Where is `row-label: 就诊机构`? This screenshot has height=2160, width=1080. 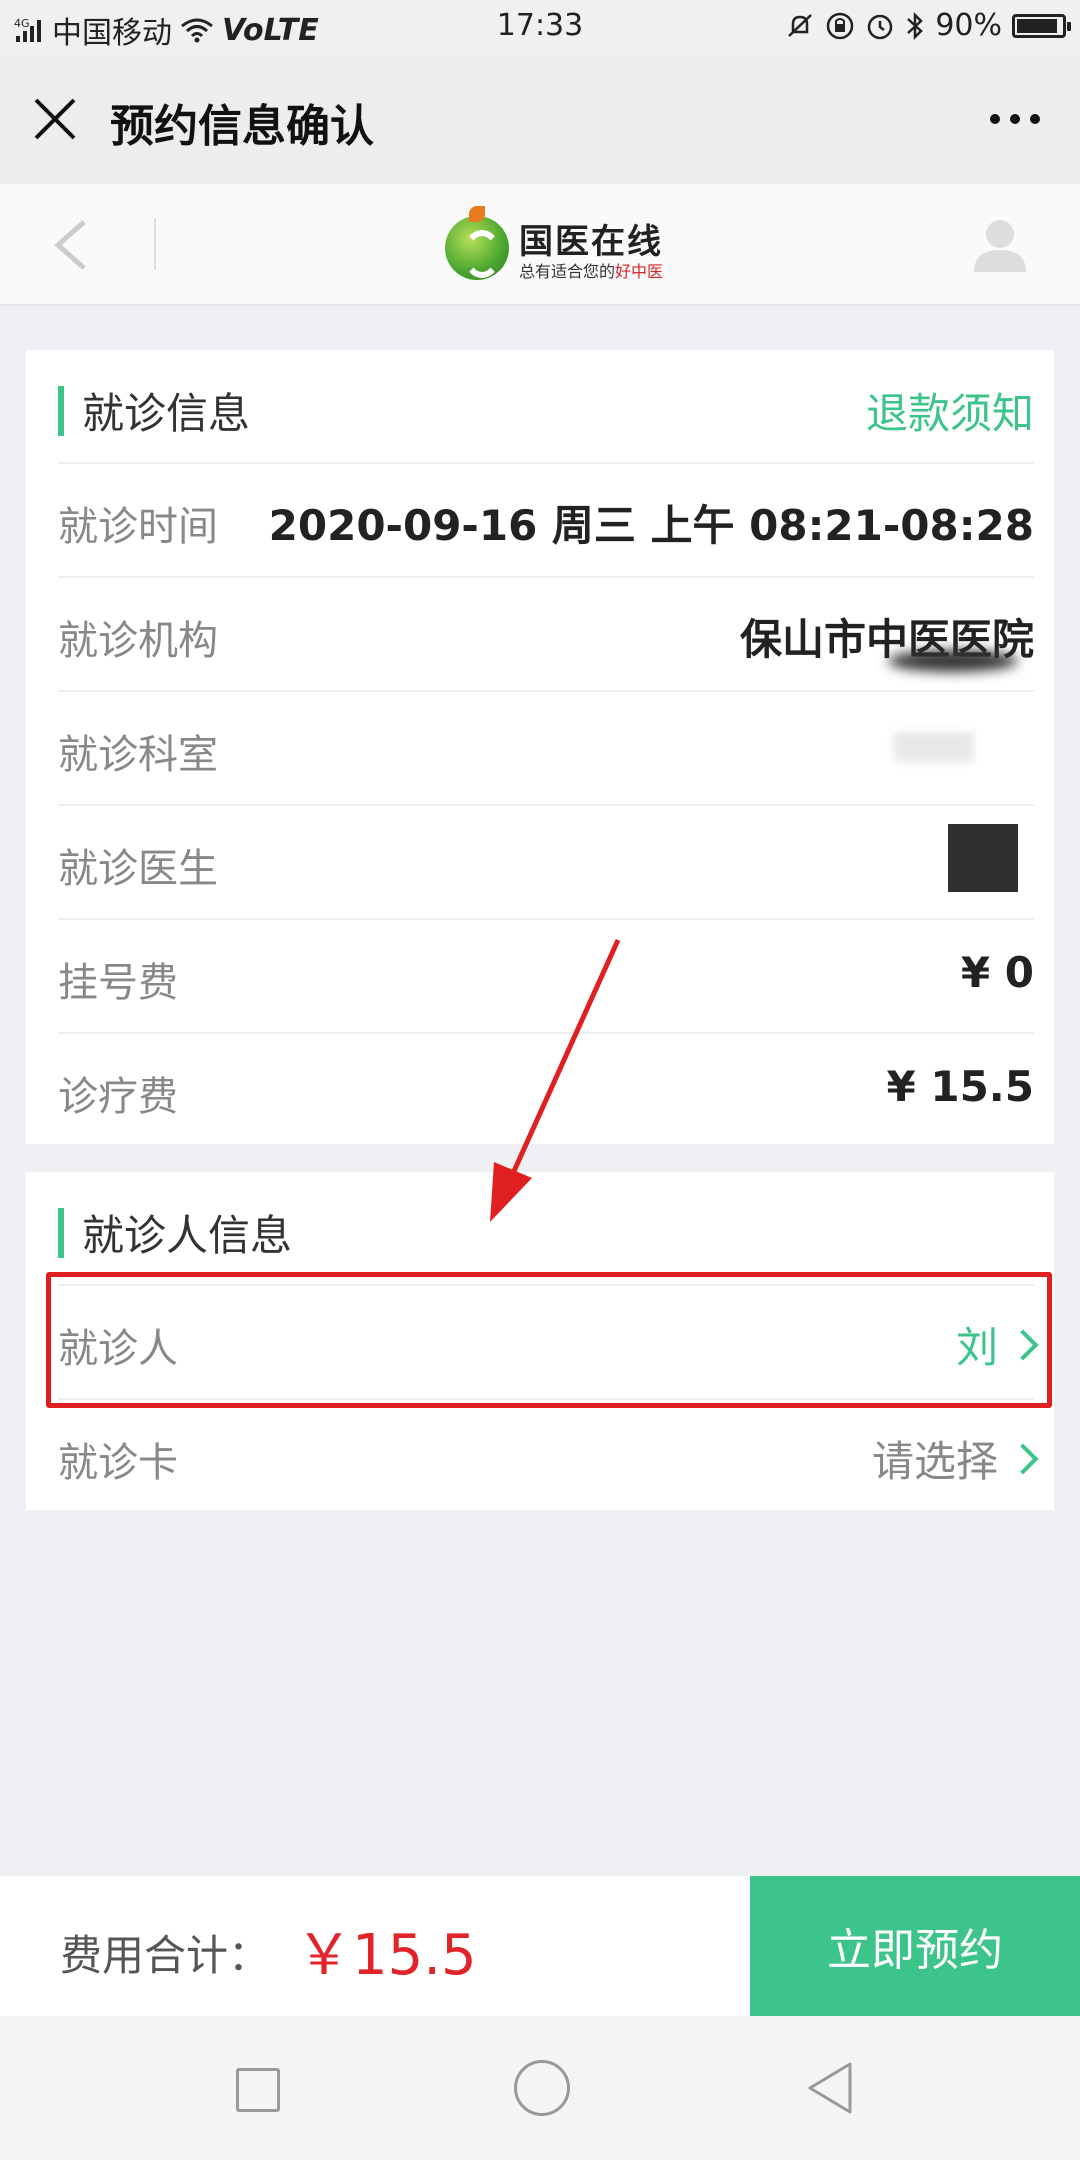 row-label: 就诊机构 is located at coordinates (138, 641).